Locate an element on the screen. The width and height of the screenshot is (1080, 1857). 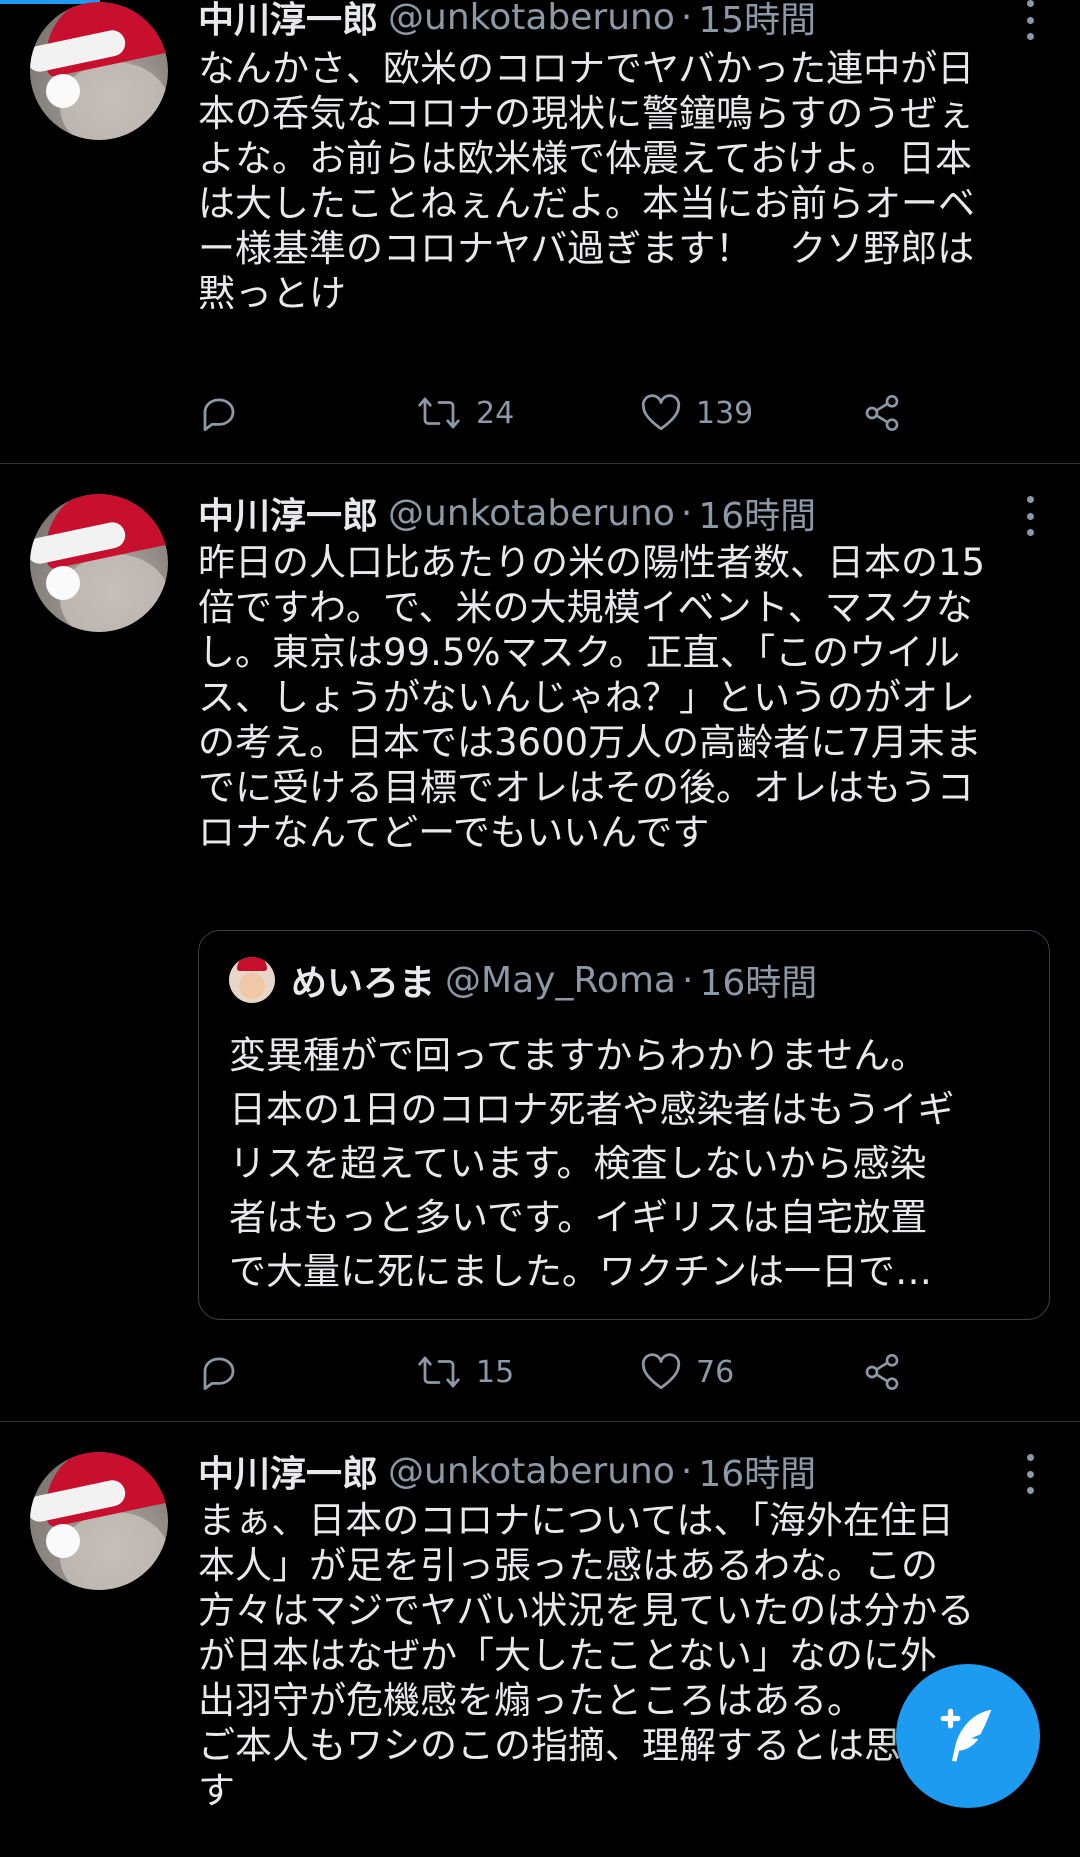
retweet-count: 24 is located at coordinates (495, 413).